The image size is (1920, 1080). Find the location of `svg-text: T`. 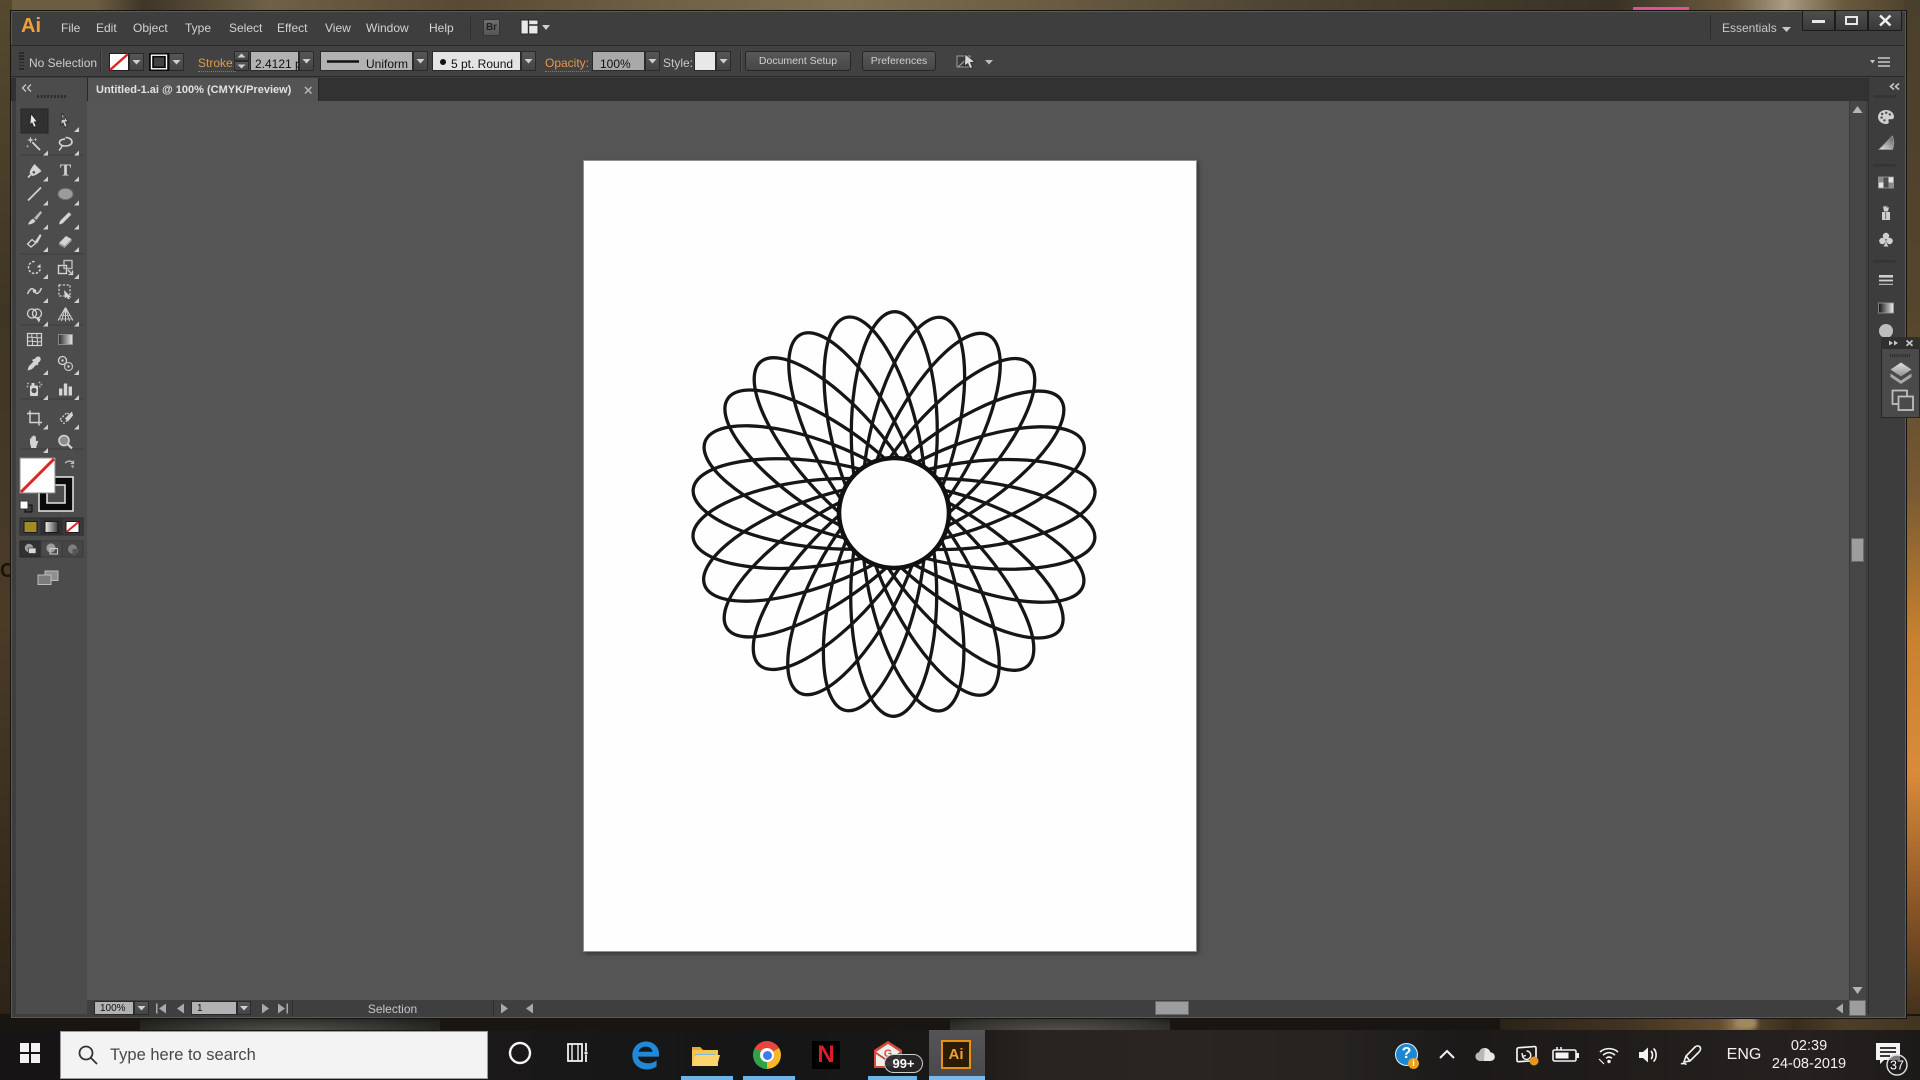

svg-text: T is located at coordinates (66, 170).